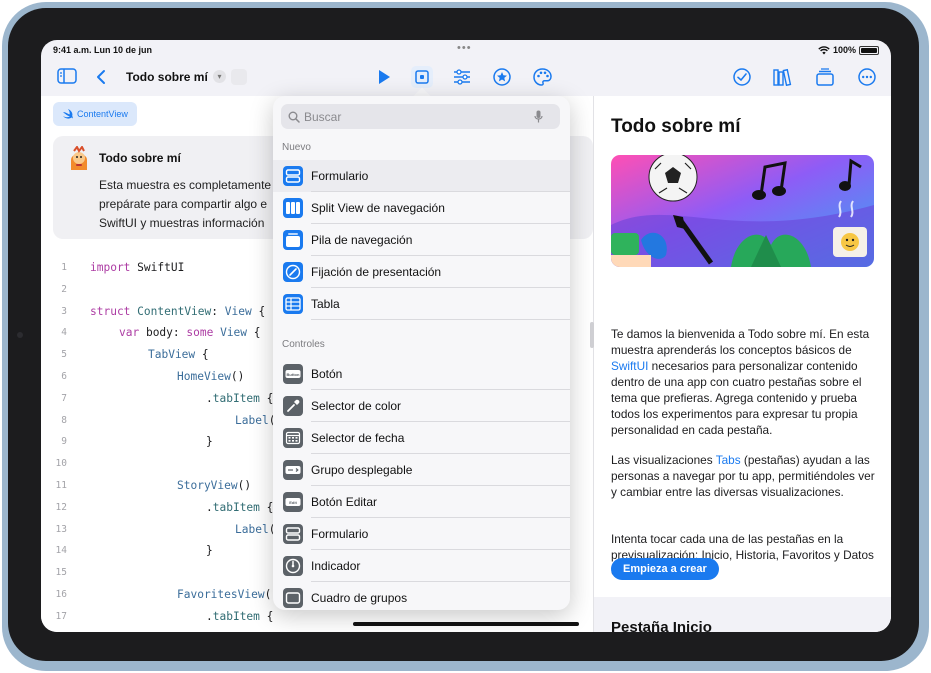  Describe the element at coordinates (421, 534) in the screenshot. I see `form-control-item: Formulario` at that location.